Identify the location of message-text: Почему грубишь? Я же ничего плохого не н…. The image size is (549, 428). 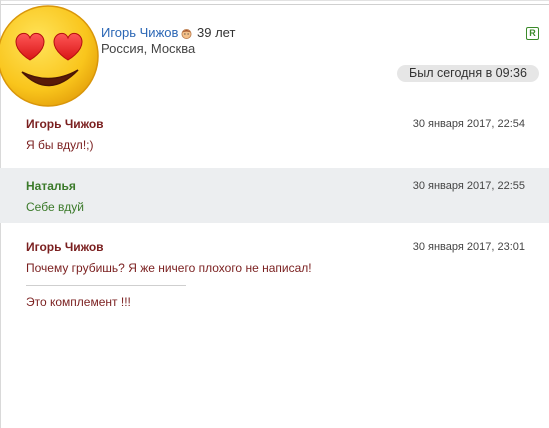
(169, 268).